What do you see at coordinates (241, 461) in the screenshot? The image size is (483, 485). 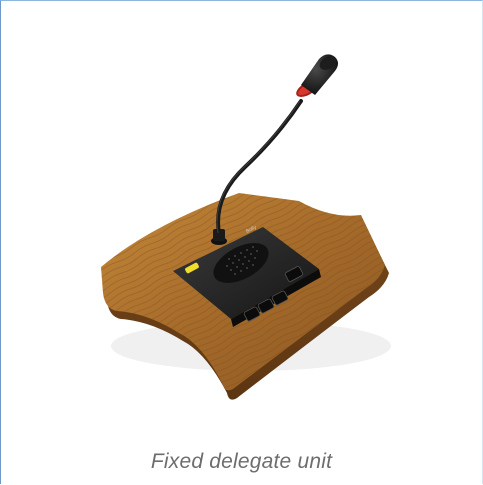 I see `image-caption: Fixed delegate unit` at bounding box center [241, 461].